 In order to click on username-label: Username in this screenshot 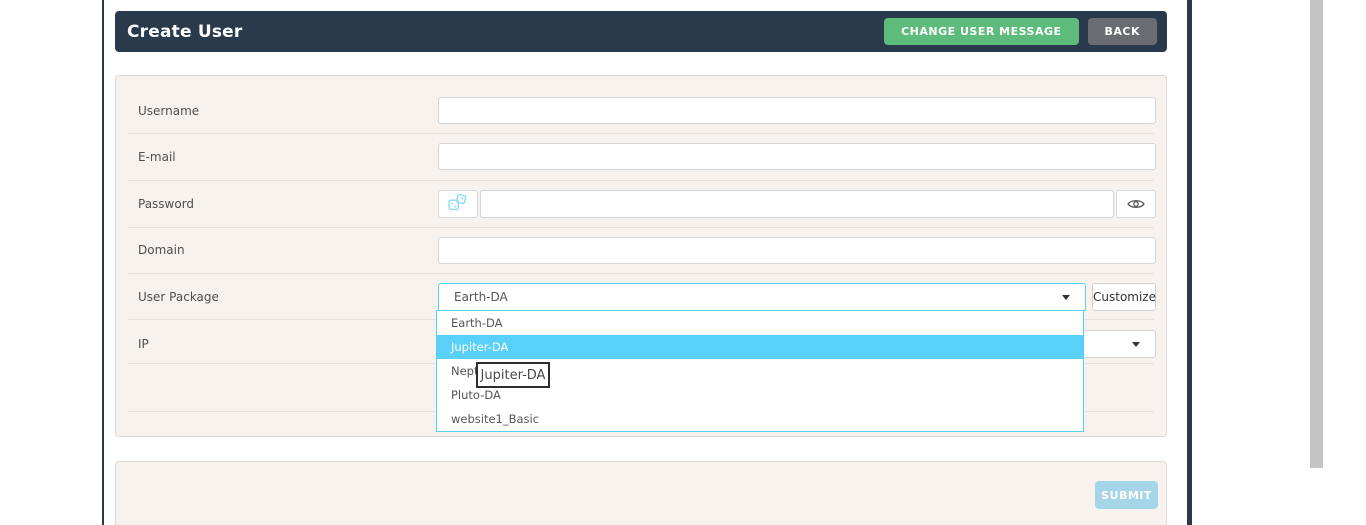, I will do `click(169, 111)`.